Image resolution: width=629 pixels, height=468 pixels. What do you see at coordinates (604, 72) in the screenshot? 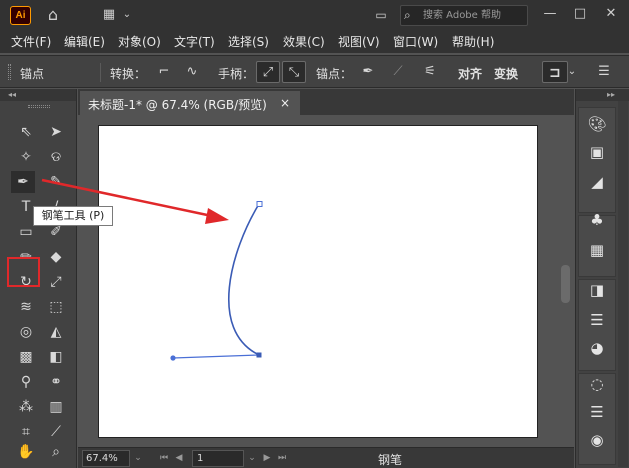
I see `panel-menu-icon: ☰` at bounding box center [604, 72].